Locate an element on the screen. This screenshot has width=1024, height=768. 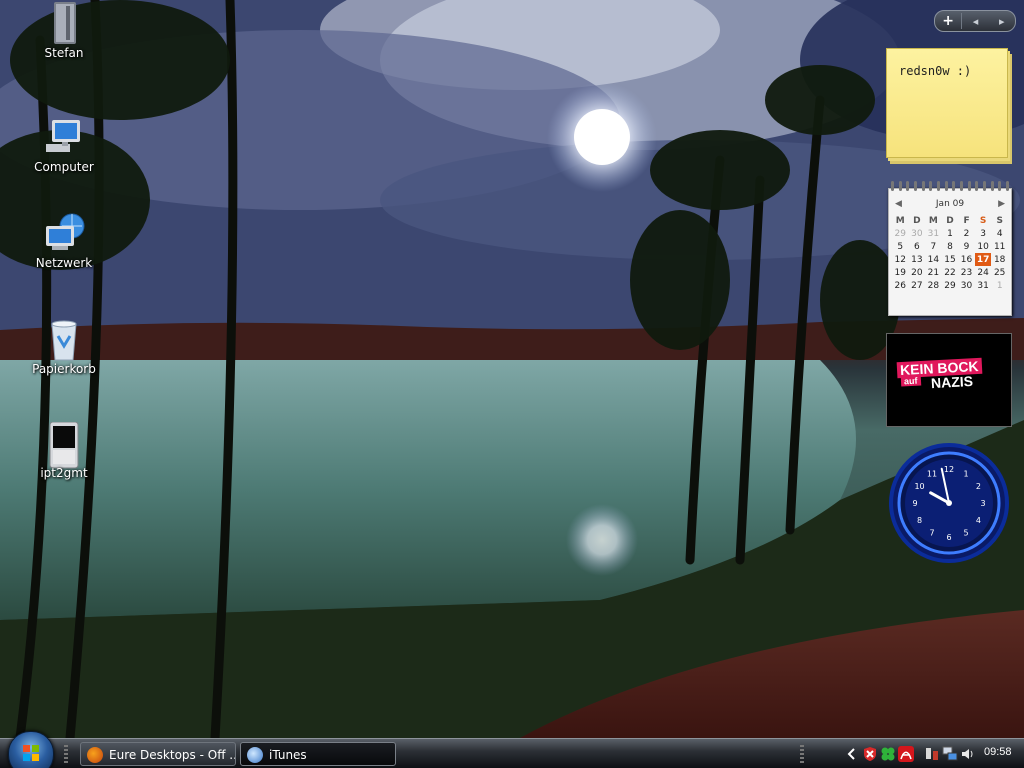
calendar-day: 22 is located at coordinates (950, 272).